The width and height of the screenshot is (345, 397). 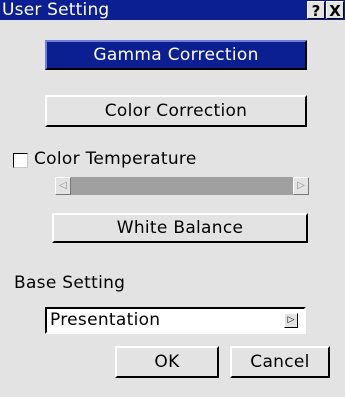 I want to click on base-setting-label: Base Setting, so click(x=70, y=283).